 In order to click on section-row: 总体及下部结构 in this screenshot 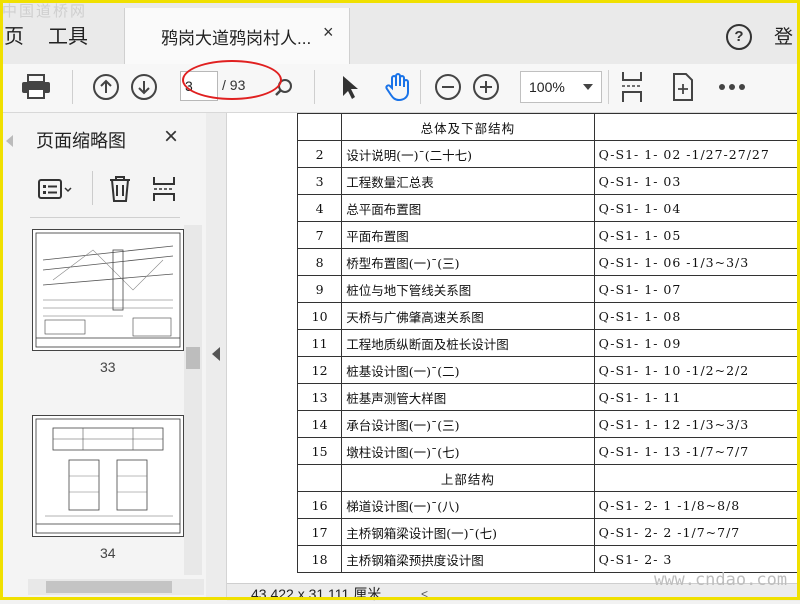, I will do `click(548, 127)`.